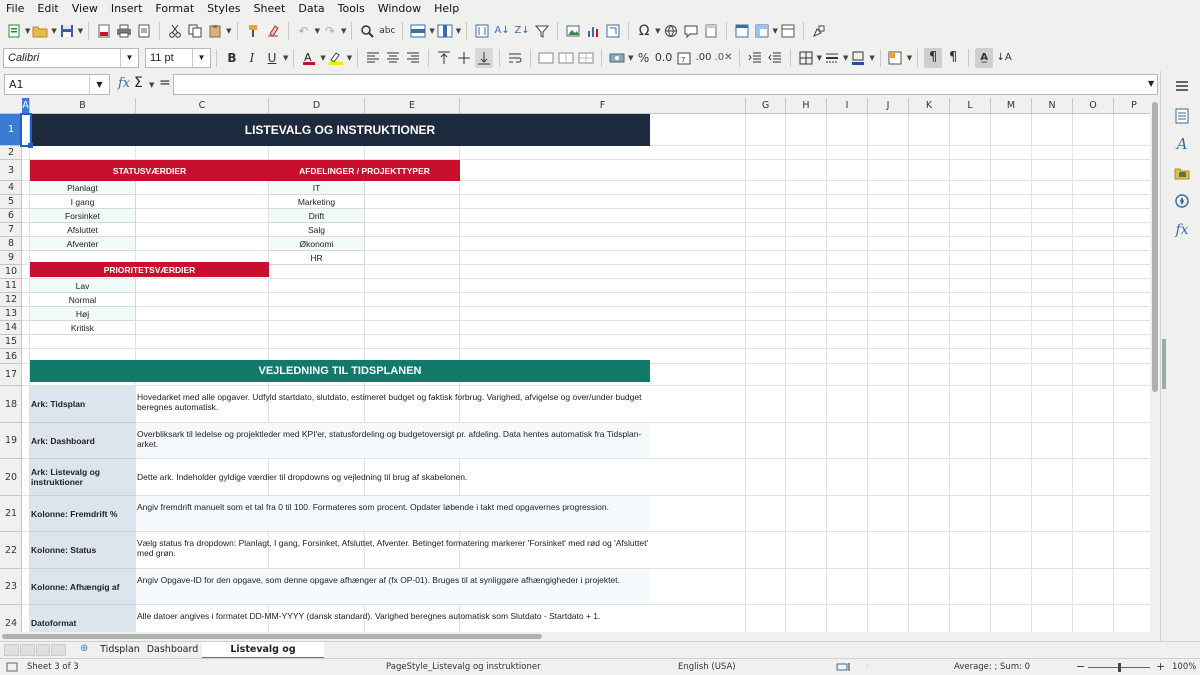  What do you see at coordinates (11, 216) in the screenshot?
I see `row-header-6: 6` at bounding box center [11, 216].